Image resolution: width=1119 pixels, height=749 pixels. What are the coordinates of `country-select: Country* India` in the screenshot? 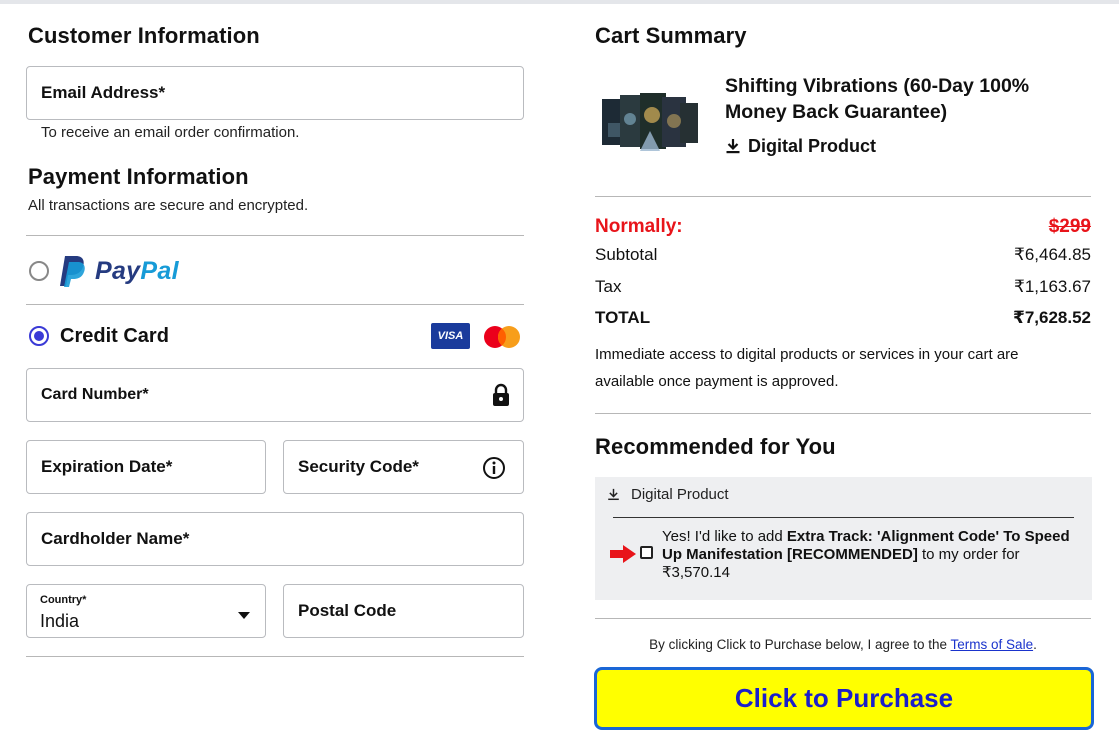 It's located at (146, 611).